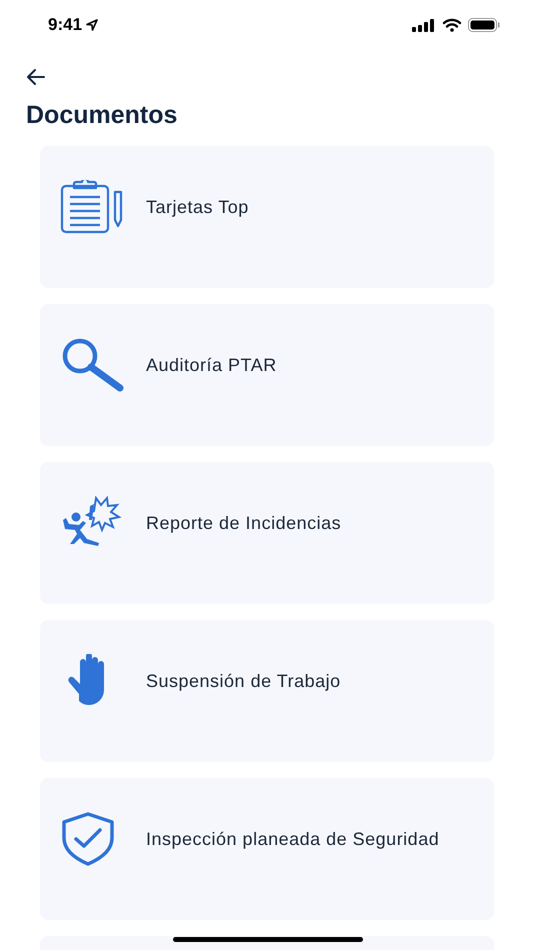  I want to click on document-card: Reporte de Incidencias, so click(267, 533).